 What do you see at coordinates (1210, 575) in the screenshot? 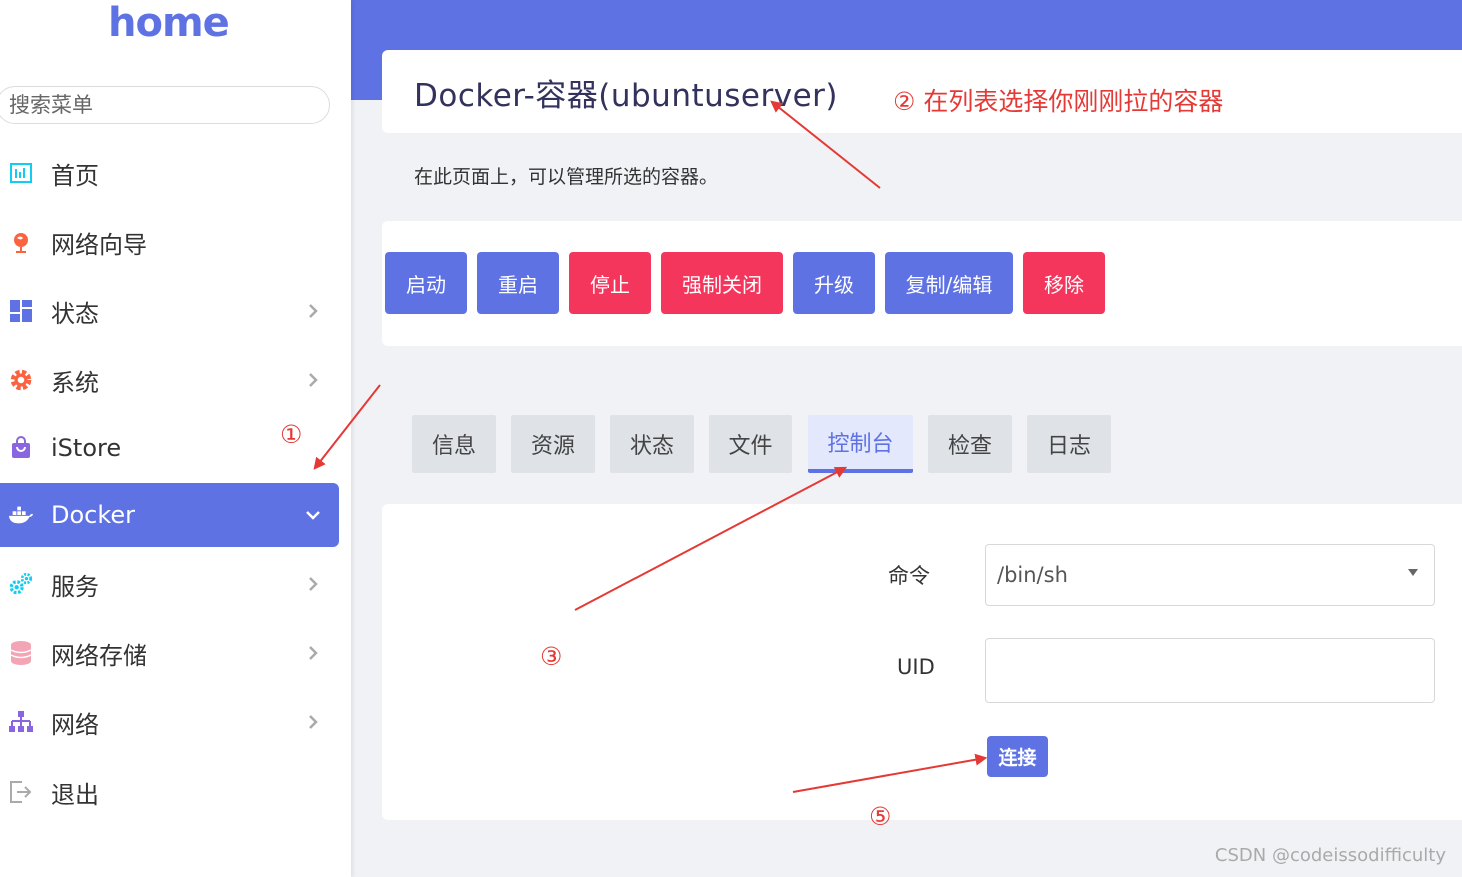
I see `command-select: /bin/sh` at bounding box center [1210, 575].